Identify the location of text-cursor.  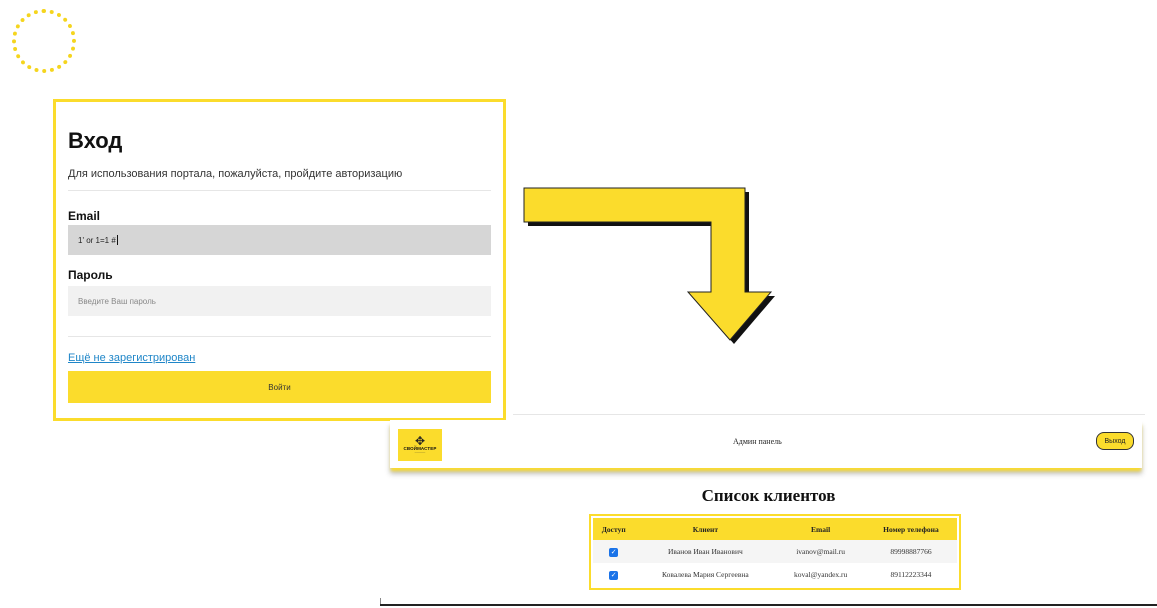
(117, 240).